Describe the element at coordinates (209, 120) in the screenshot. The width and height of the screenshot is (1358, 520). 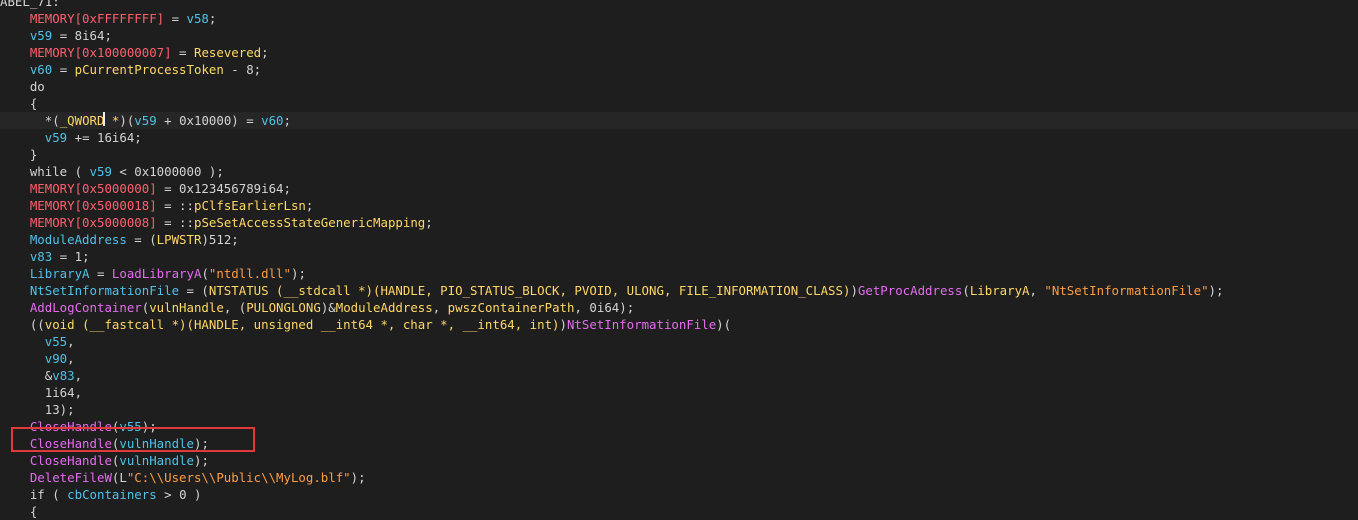
I see `code-token: + 0x10000) =` at that location.